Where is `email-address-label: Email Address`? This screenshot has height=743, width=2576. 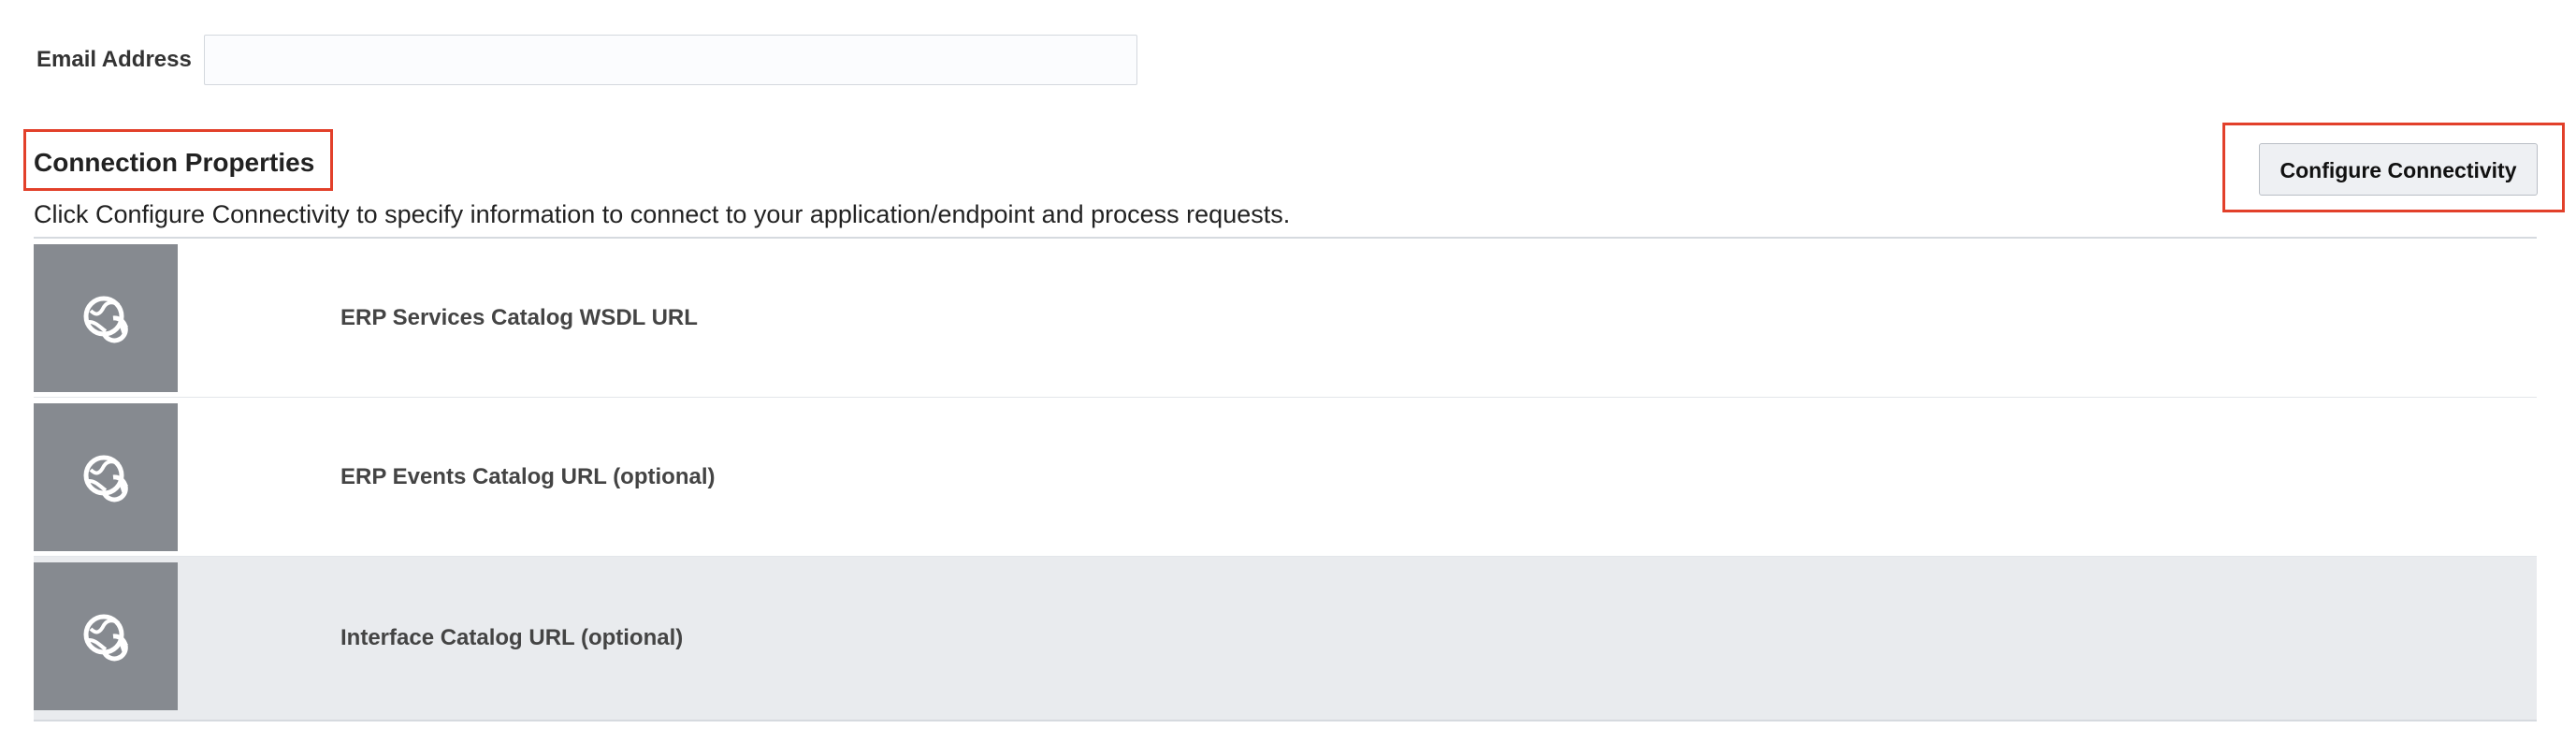 email-address-label: Email Address is located at coordinates (114, 59).